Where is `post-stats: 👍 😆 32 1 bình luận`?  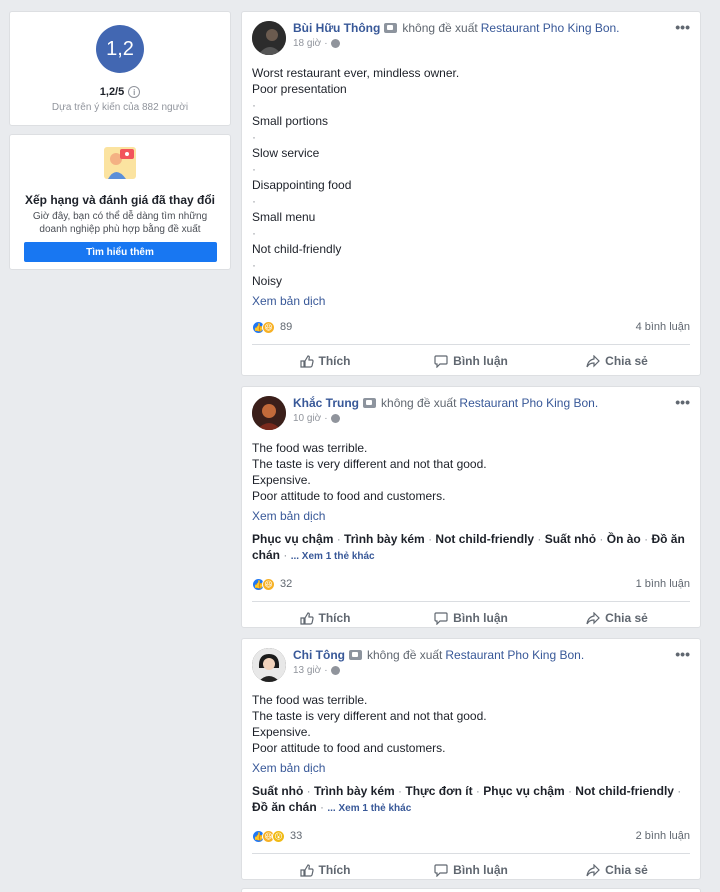
post-stats: 👍 😆 32 1 bình luận is located at coordinates (471, 584).